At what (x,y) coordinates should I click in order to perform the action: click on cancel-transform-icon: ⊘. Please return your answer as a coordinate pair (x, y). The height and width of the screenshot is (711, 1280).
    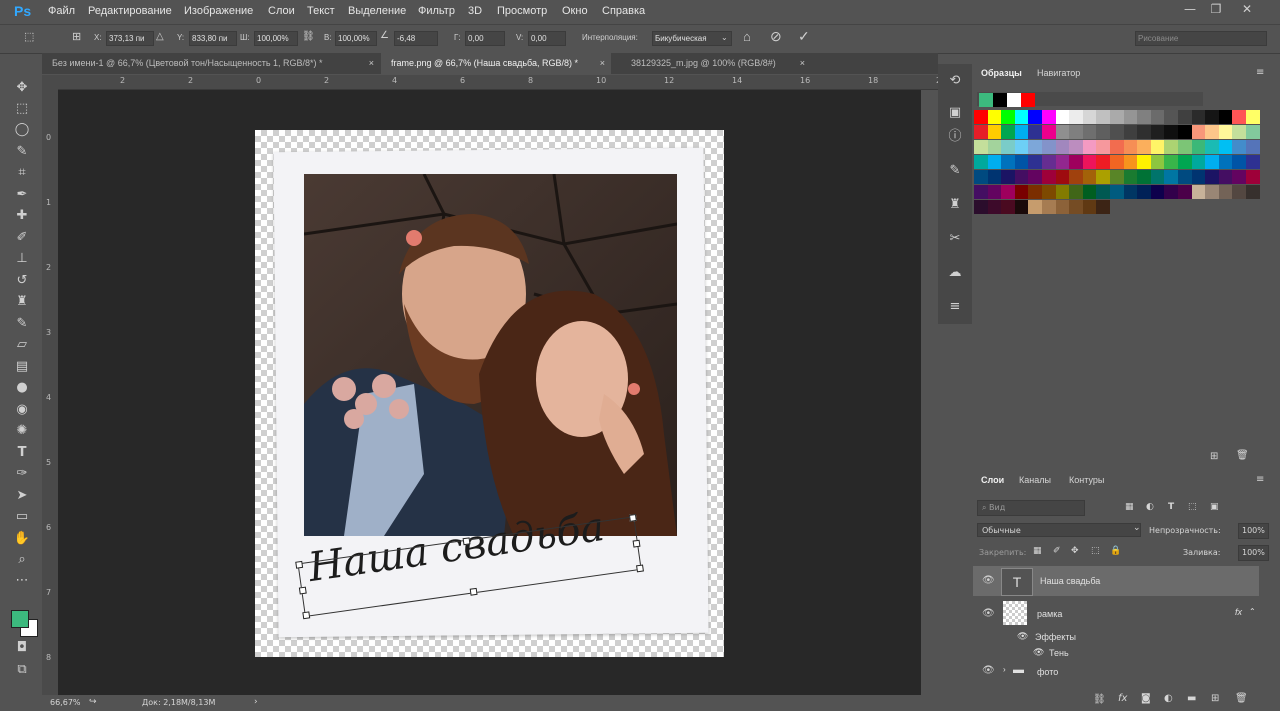
    Looking at the image, I should click on (776, 36).